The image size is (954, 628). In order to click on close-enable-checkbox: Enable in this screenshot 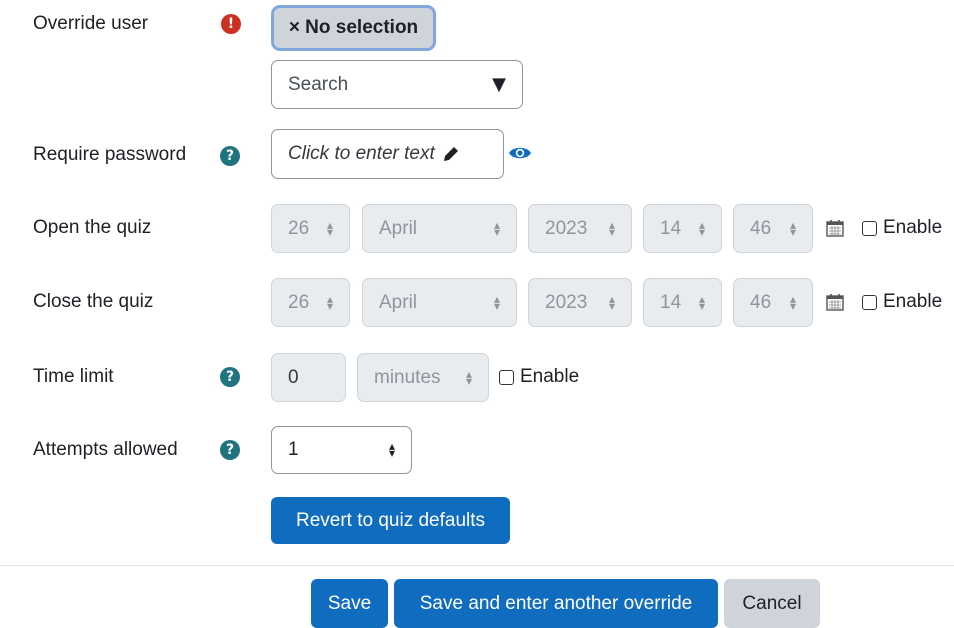, I will do `click(902, 302)`.